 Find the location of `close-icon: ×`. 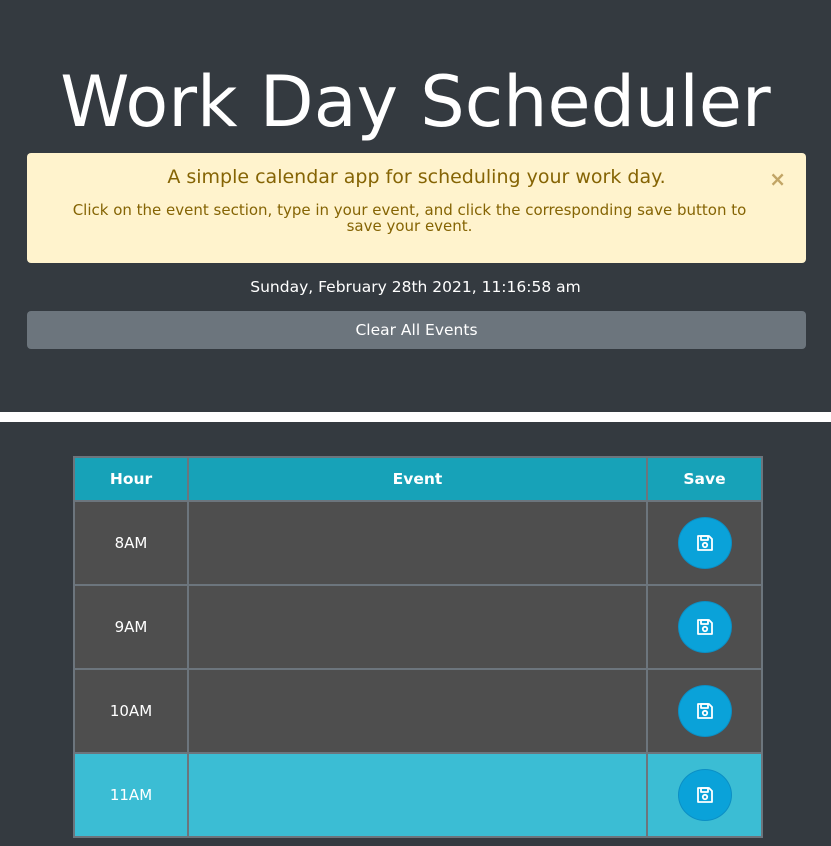

close-icon: × is located at coordinates (777, 179).